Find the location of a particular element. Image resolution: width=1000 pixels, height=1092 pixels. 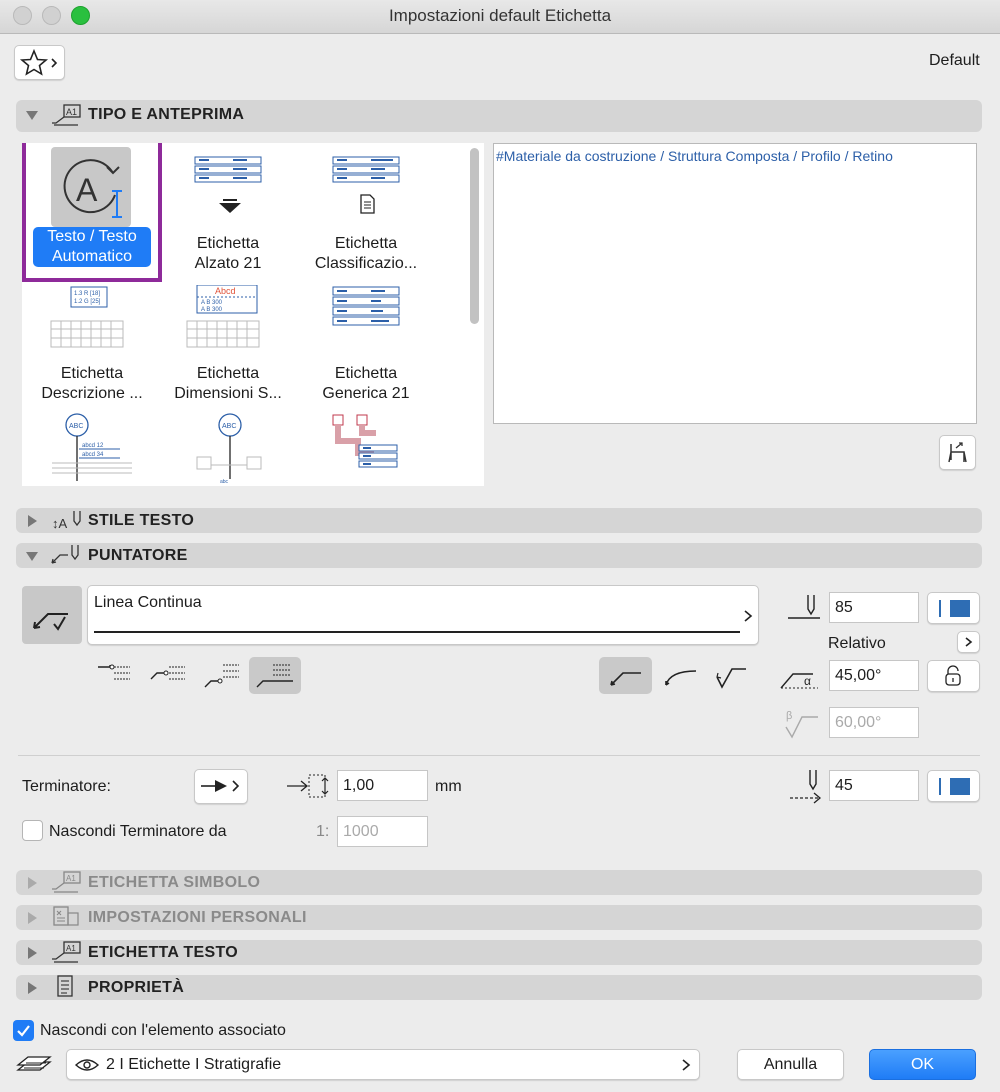

terminator-pen-color-button is located at coordinates (953, 786).